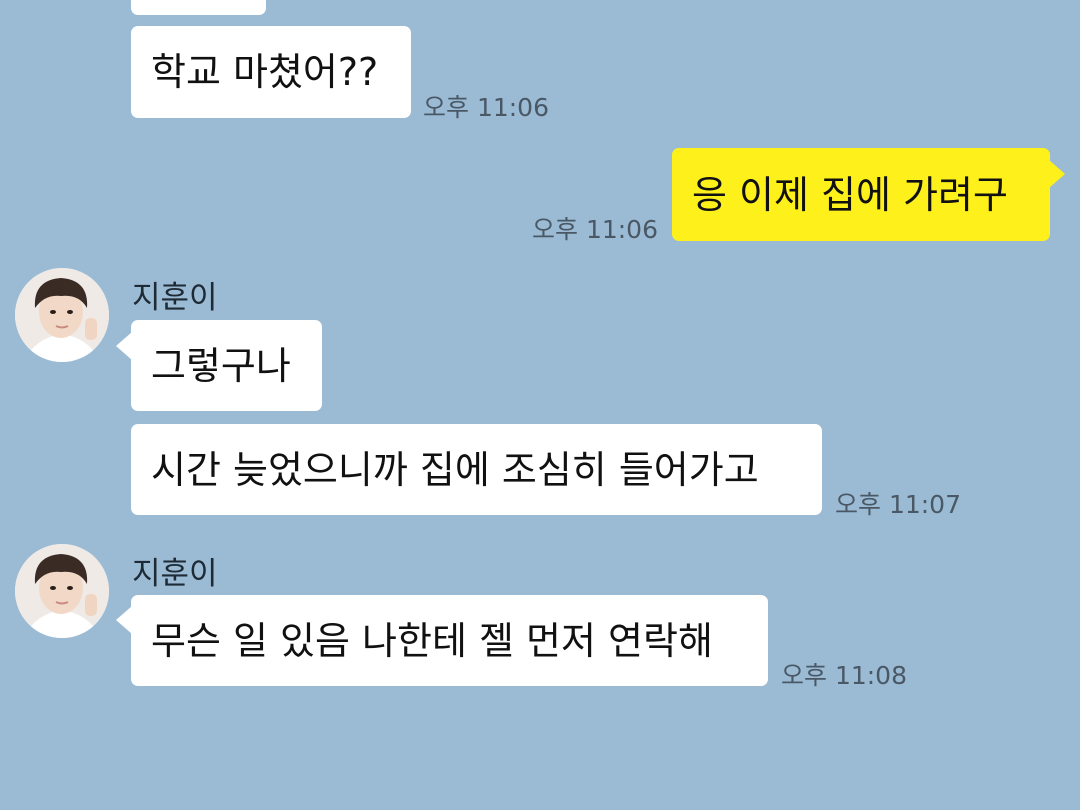 This screenshot has height=810, width=1080. I want to click on message-bubble: 그렇구나, so click(226, 365).